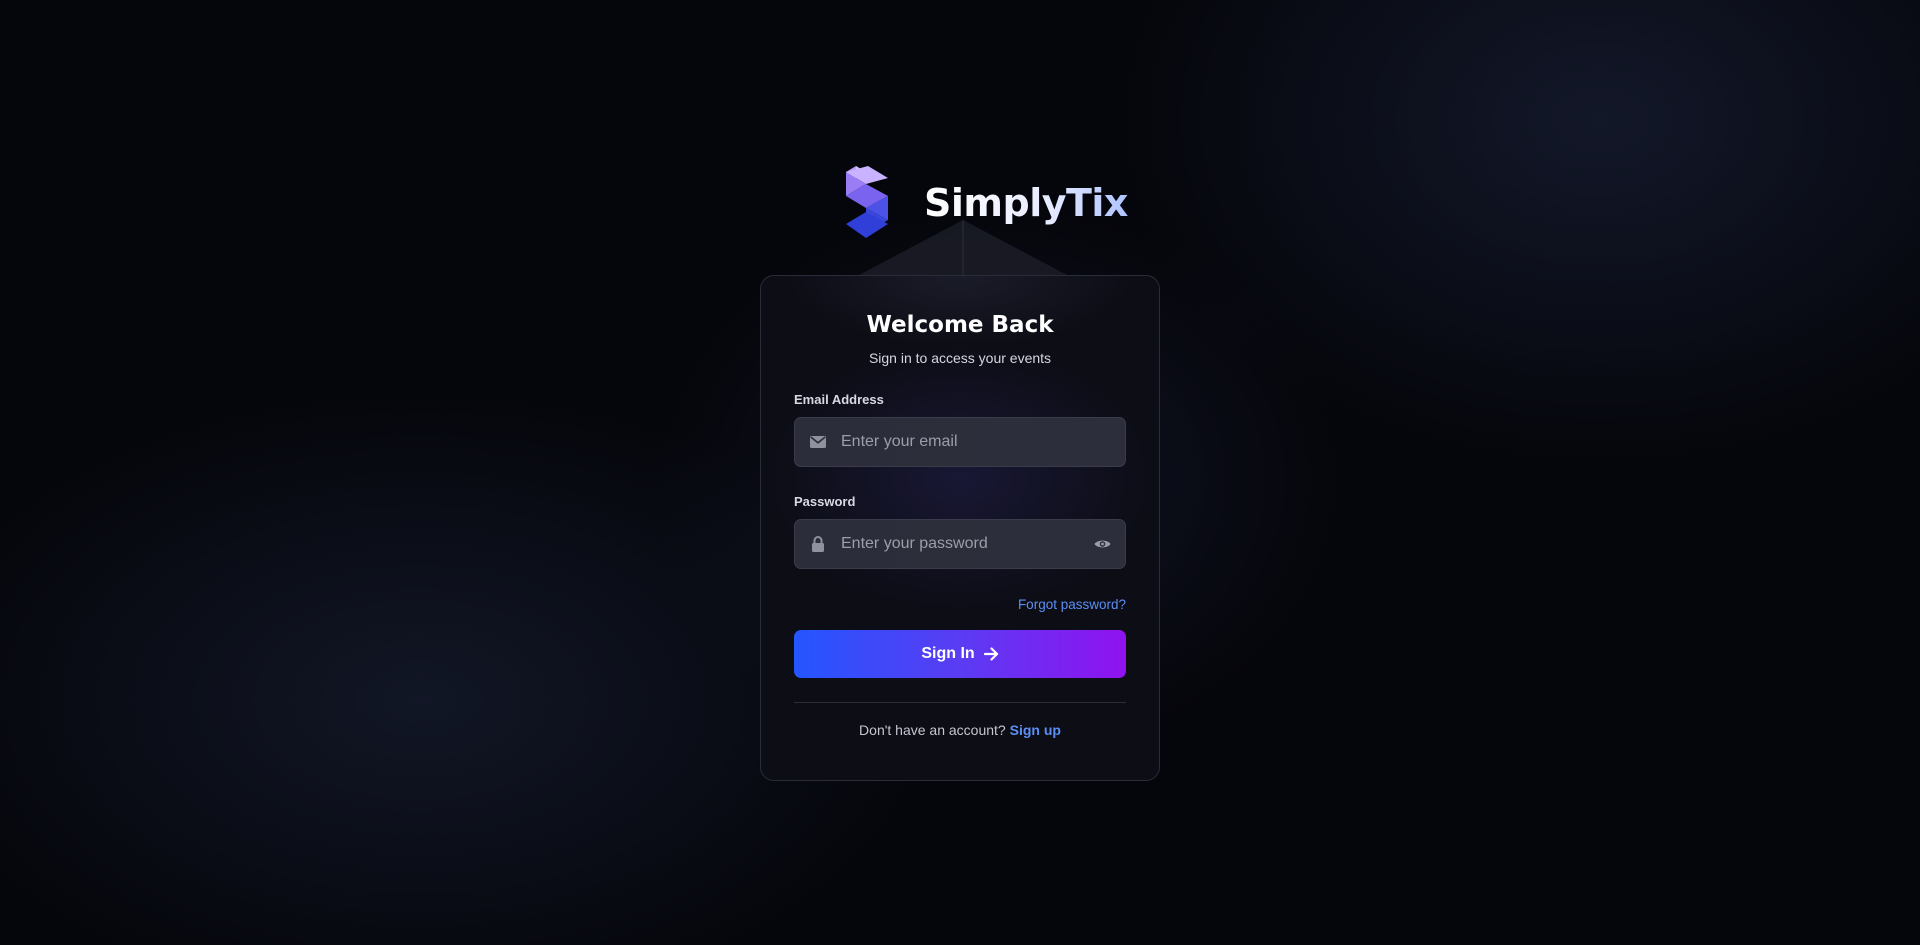 The image size is (1920, 945). Describe the element at coordinates (818, 442) in the screenshot. I see `envelope-icon` at that location.